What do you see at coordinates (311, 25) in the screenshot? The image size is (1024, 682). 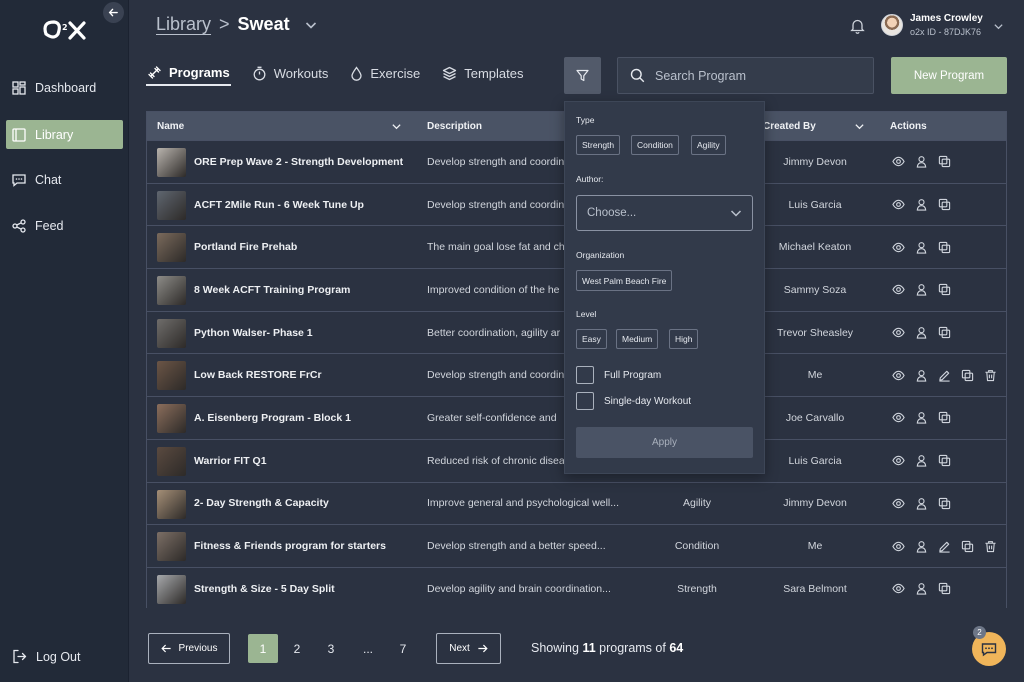 I see `chevron-down-icon` at bounding box center [311, 25].